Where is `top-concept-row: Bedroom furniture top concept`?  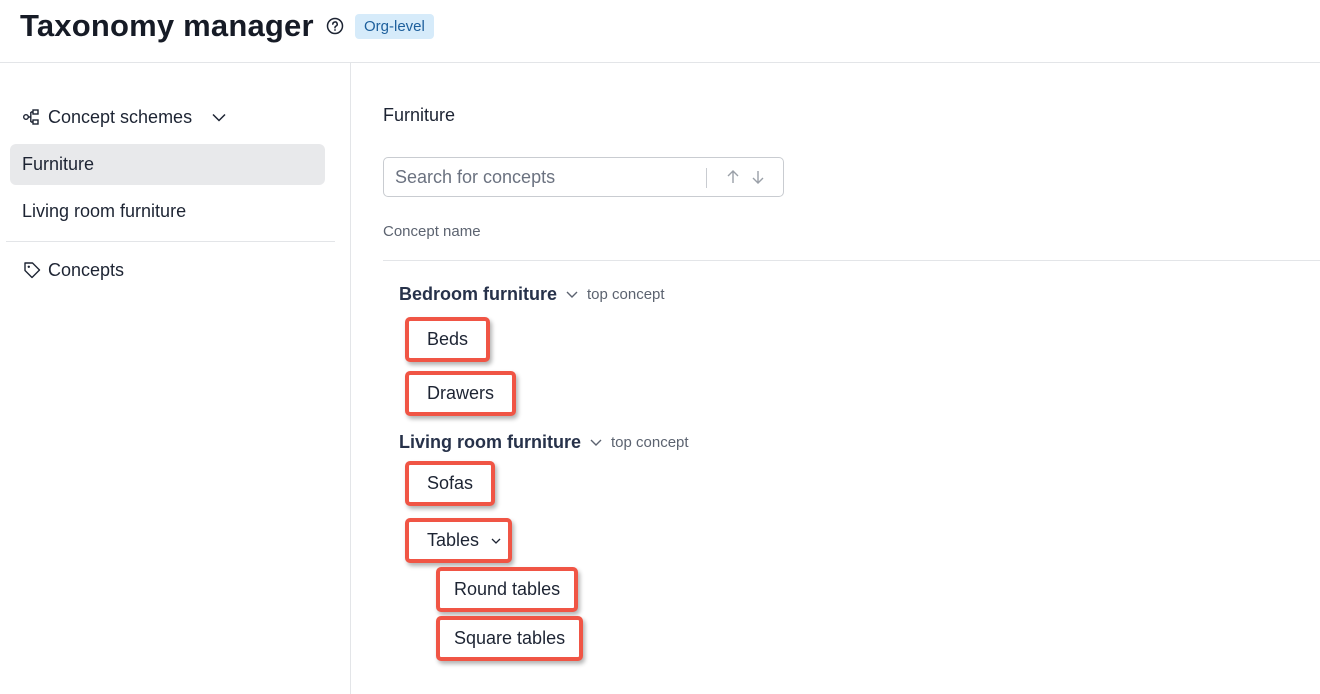 top-concept-row: Bedroom furniture top concept is located at coordinates (532, 294).